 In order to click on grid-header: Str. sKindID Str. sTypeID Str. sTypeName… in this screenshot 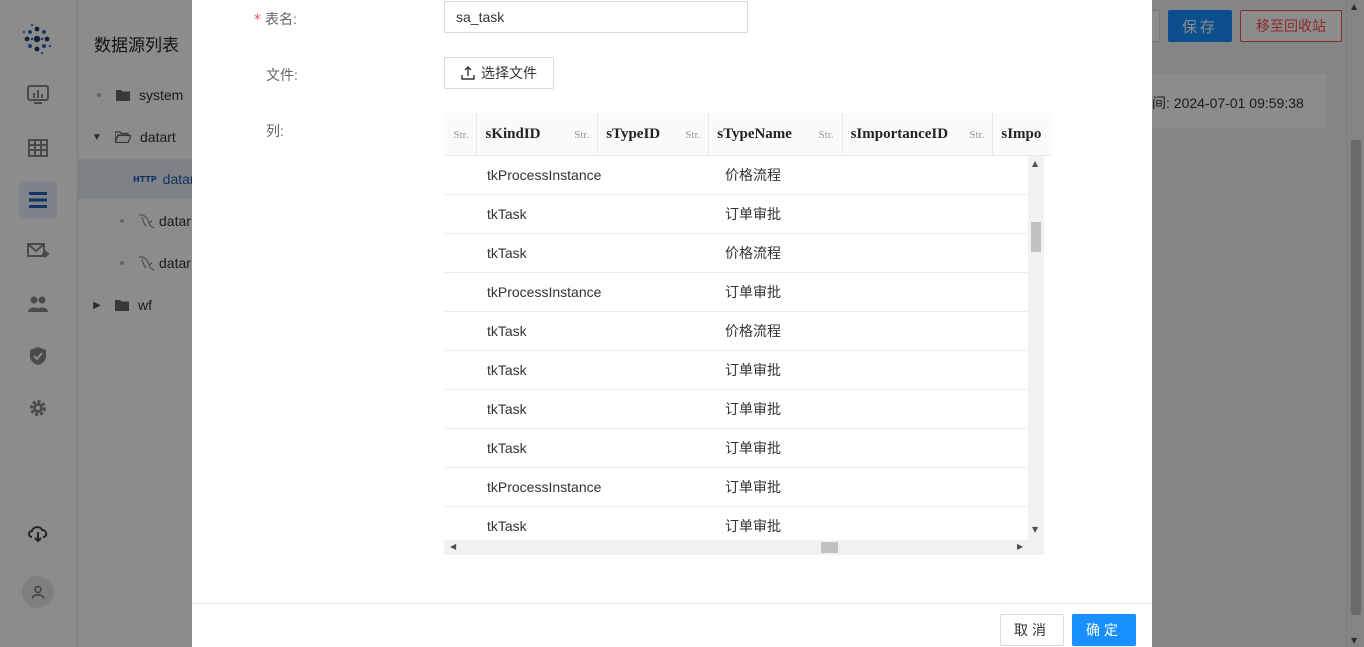, I will do `click(748, 134)`.